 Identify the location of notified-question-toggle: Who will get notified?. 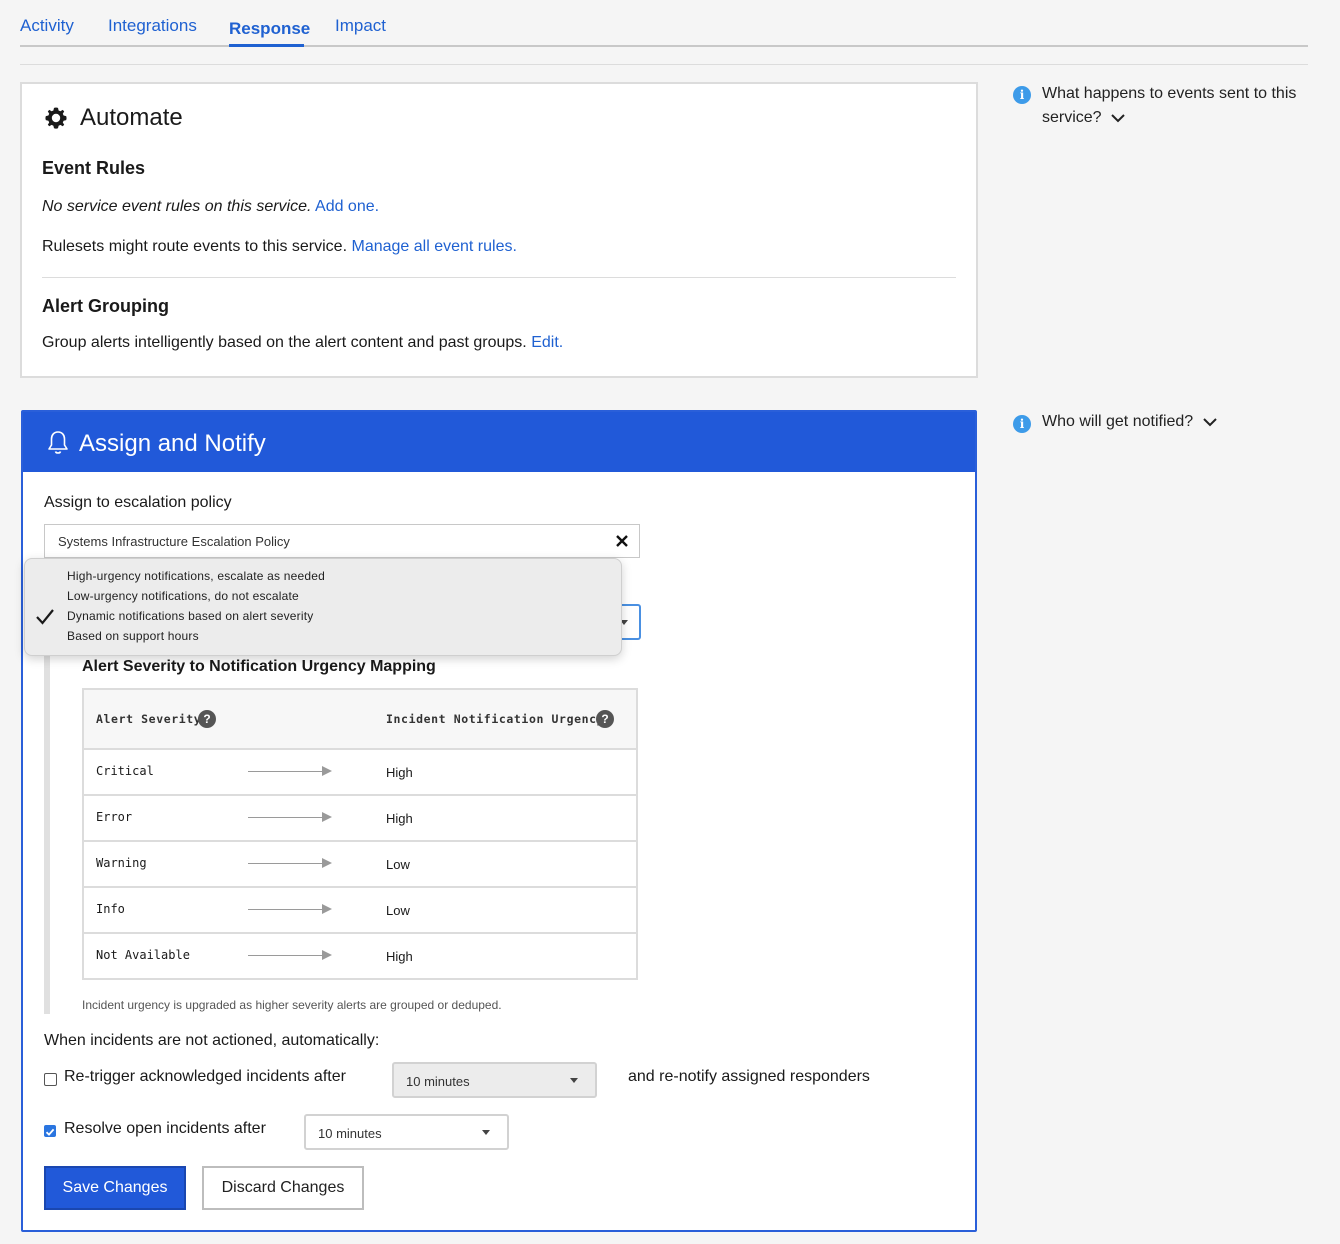
(1130, 422).